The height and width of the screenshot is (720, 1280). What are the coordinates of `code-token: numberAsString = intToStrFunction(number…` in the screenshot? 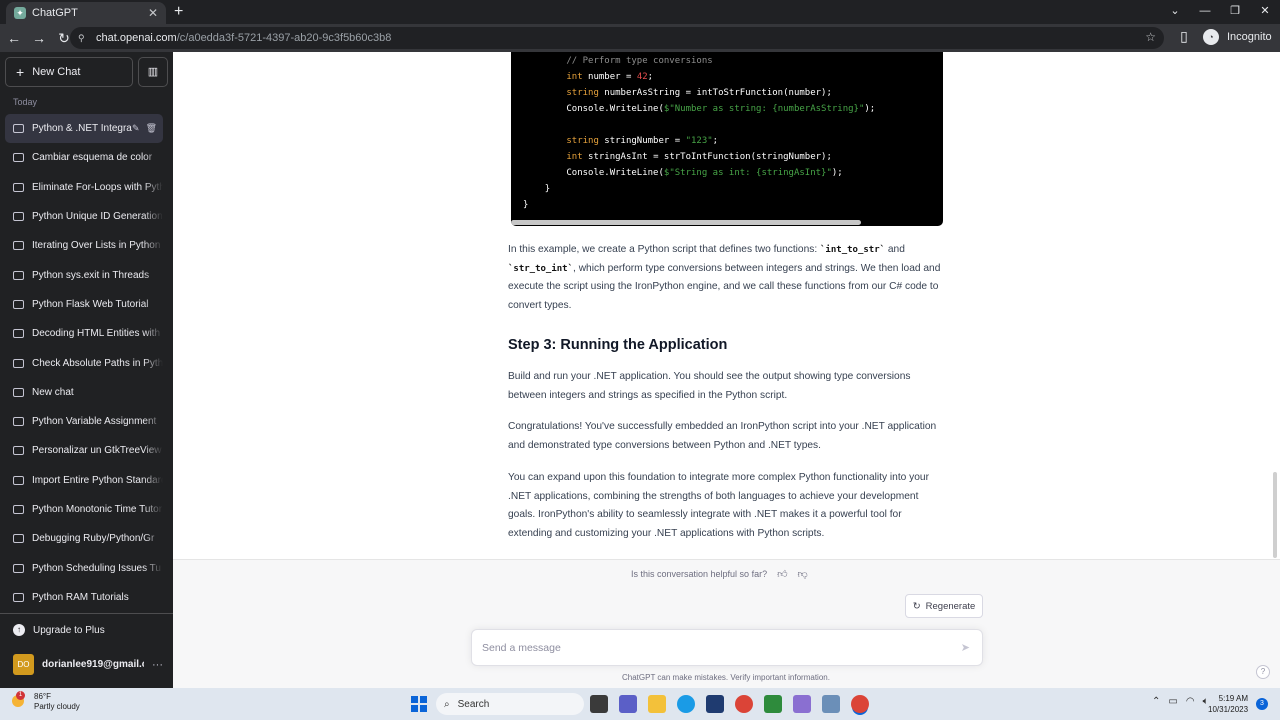 It's located at (715, 93).